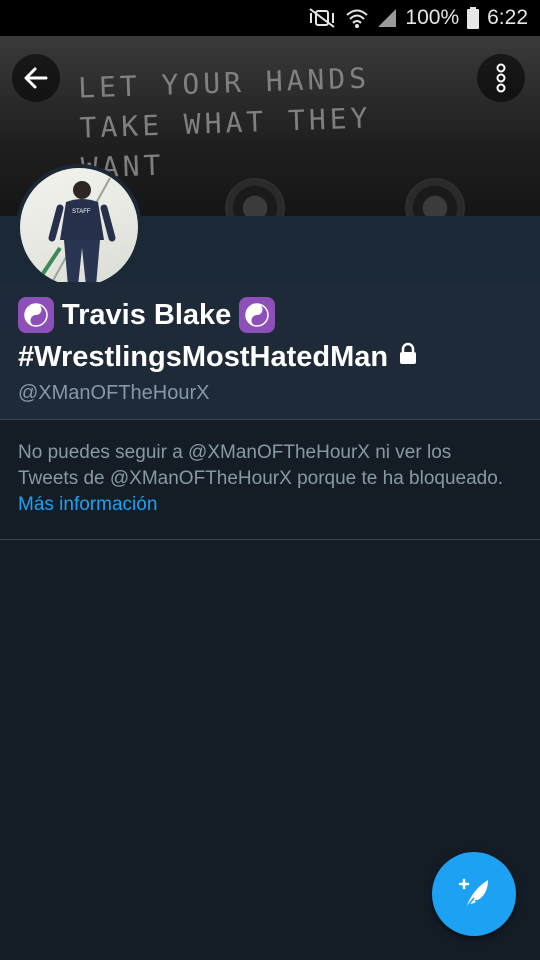  I want to click on lock-icon, so click(408, 357).